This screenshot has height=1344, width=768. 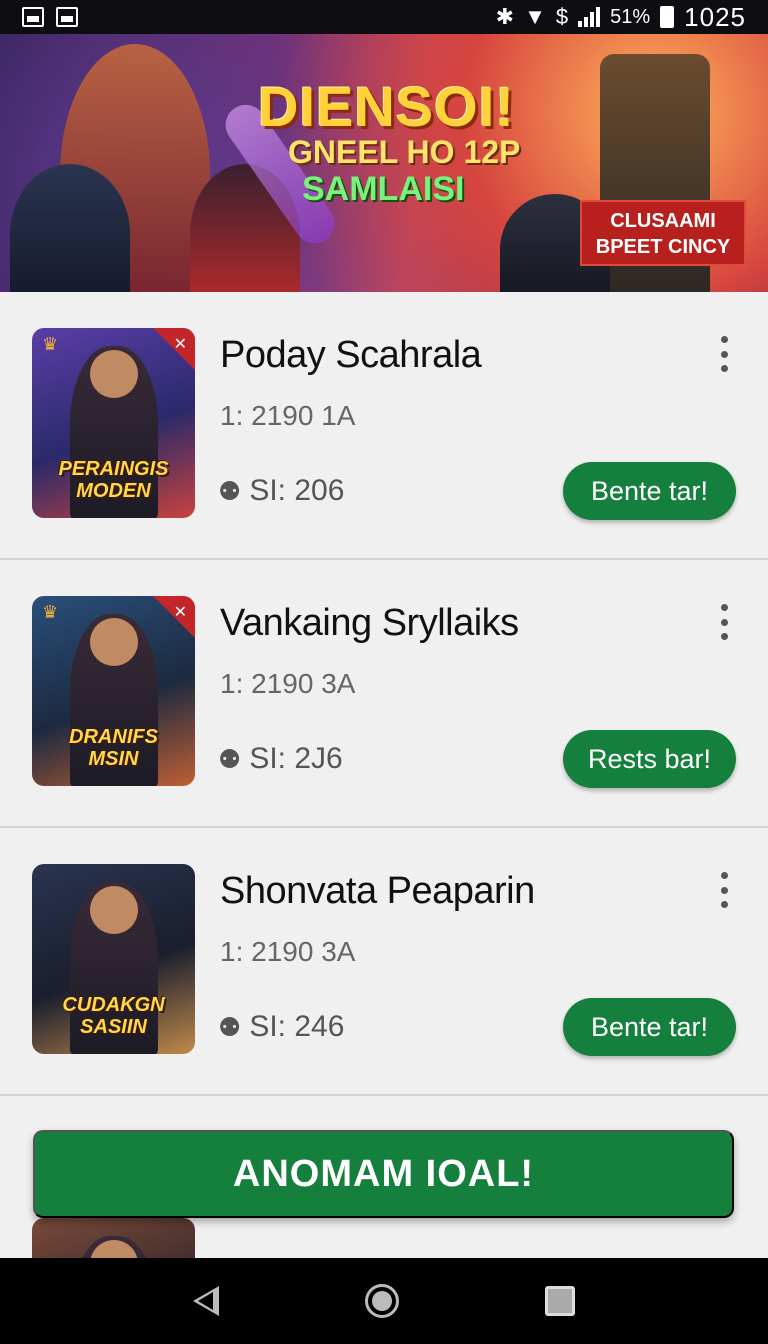 What do you see at coordinates (404, 152) in the screenshot?
I see `banner-subtitle: GNEEL HO 12P` at bounding box center [404, 152].